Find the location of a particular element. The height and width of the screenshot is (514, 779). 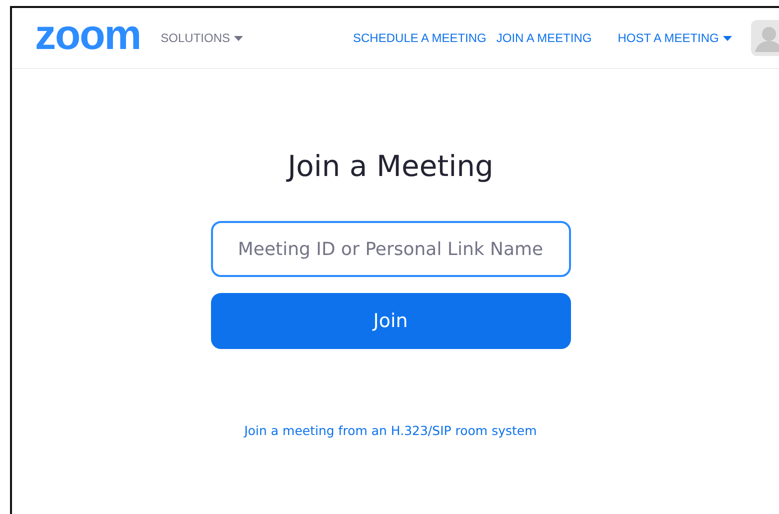

solutions-menu: SOLUTIONS is located at coordinates (202, 38).